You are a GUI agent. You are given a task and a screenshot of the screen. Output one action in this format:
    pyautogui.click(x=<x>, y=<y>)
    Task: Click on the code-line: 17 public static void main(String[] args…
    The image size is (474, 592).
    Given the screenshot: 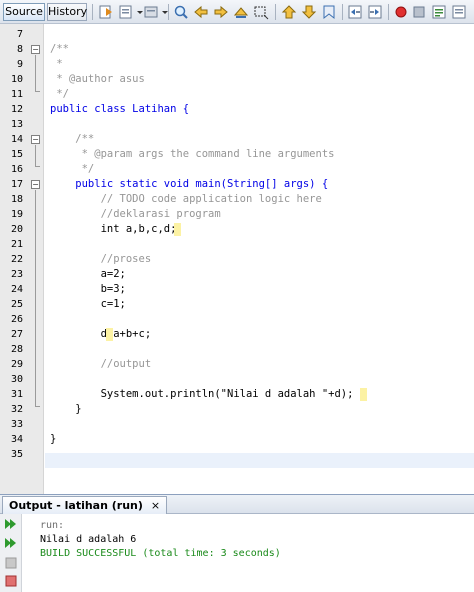 What is the action you would take?
    pyautogui.click(x=237, y=184)
    